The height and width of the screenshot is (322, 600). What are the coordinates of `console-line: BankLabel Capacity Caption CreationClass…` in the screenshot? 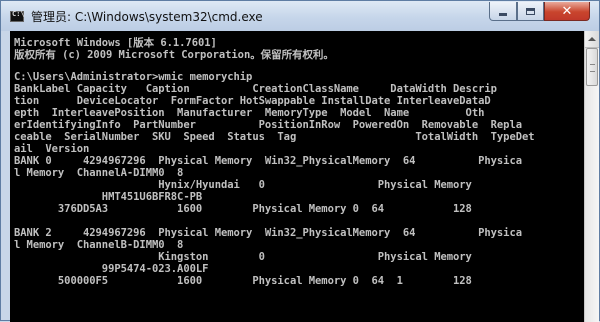 It's located at (255, 89).